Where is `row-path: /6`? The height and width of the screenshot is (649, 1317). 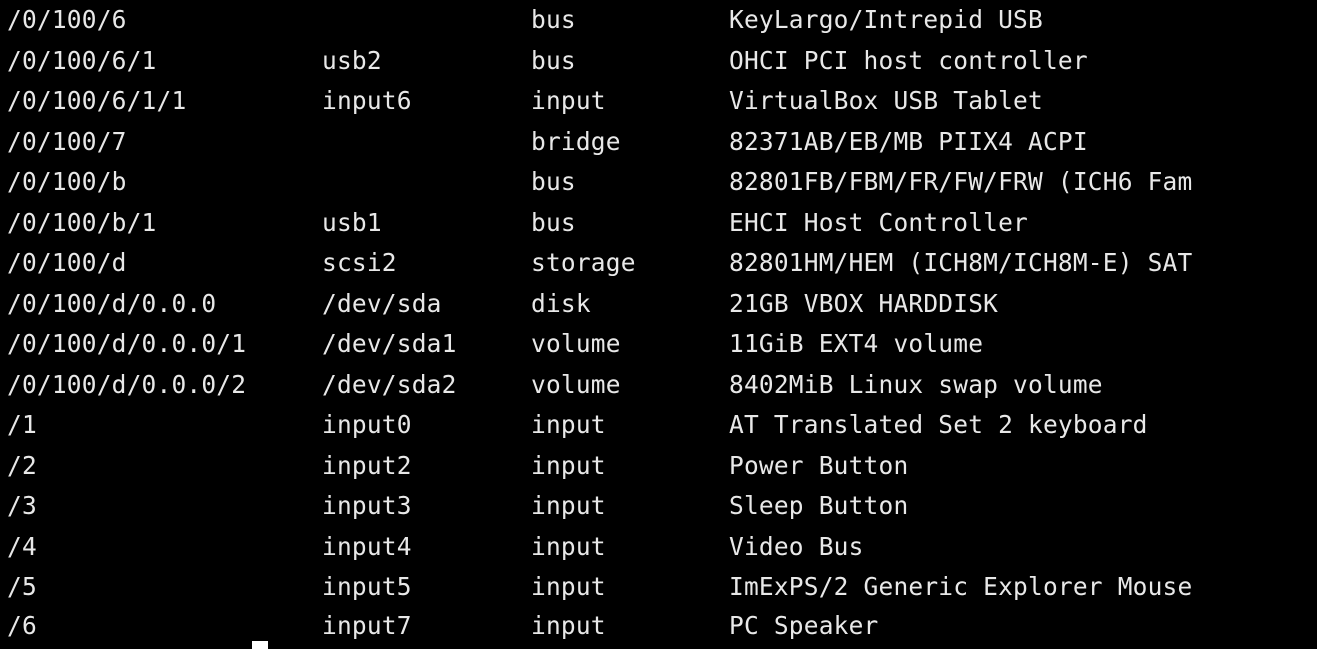 row-path: /6 is located at coordinates (22, 625).